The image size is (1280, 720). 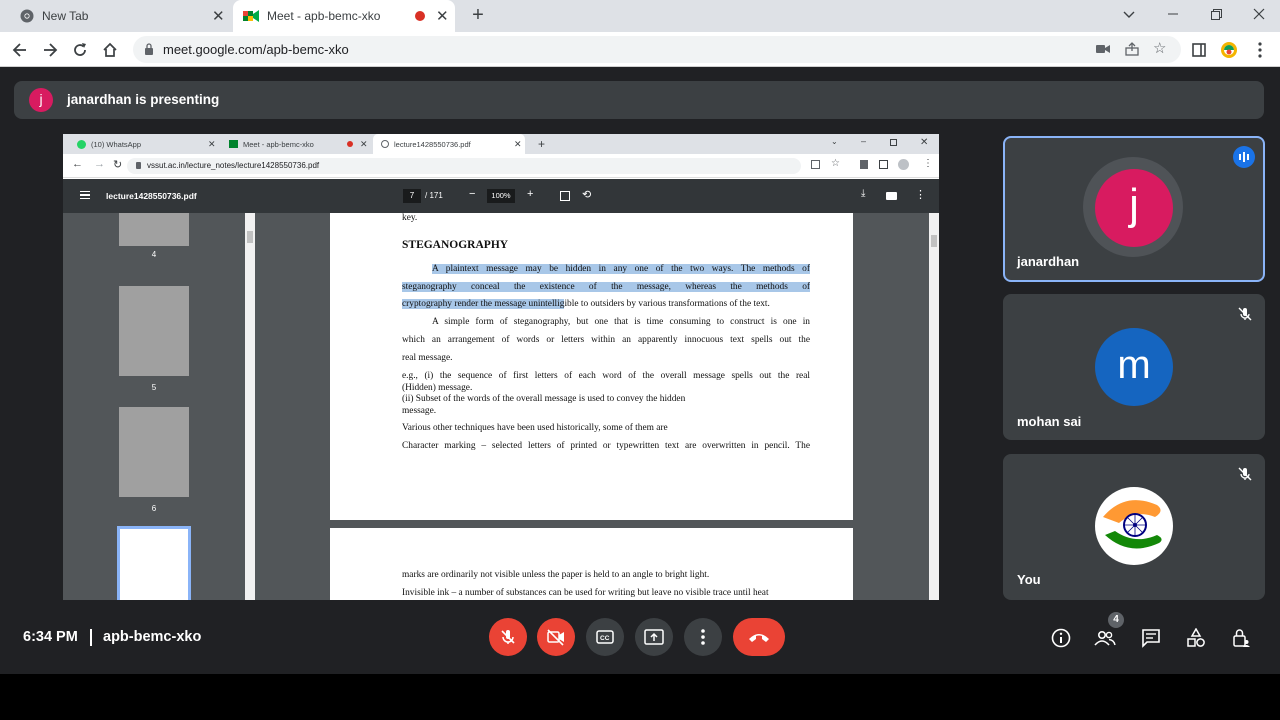 What do you see at coordinates (587, 195) in the screenshot?
I see `rotate-icon: ⟲` at bounding box center [587, 195].